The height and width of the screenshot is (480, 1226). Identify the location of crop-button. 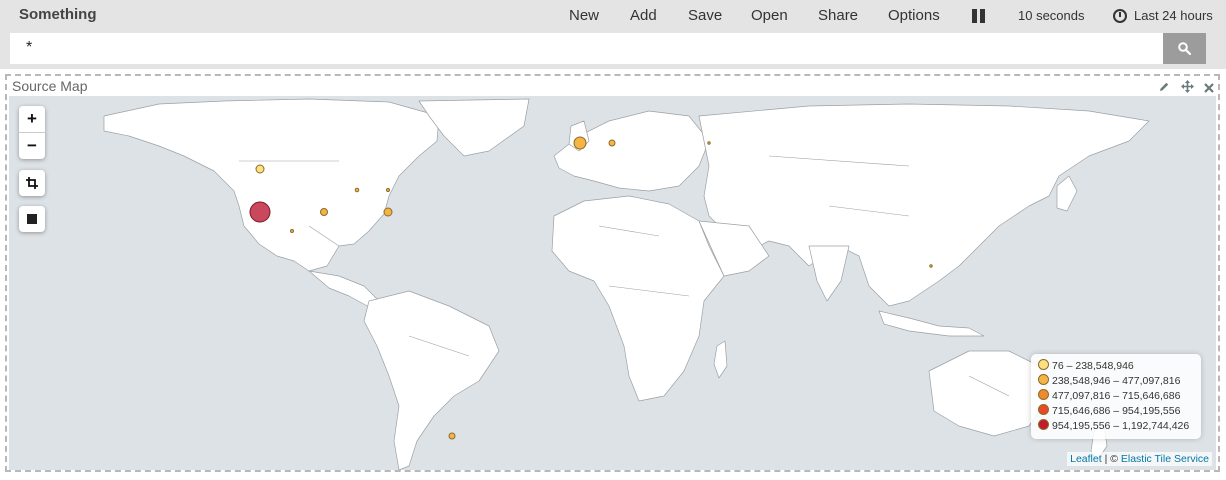
(32, 183).